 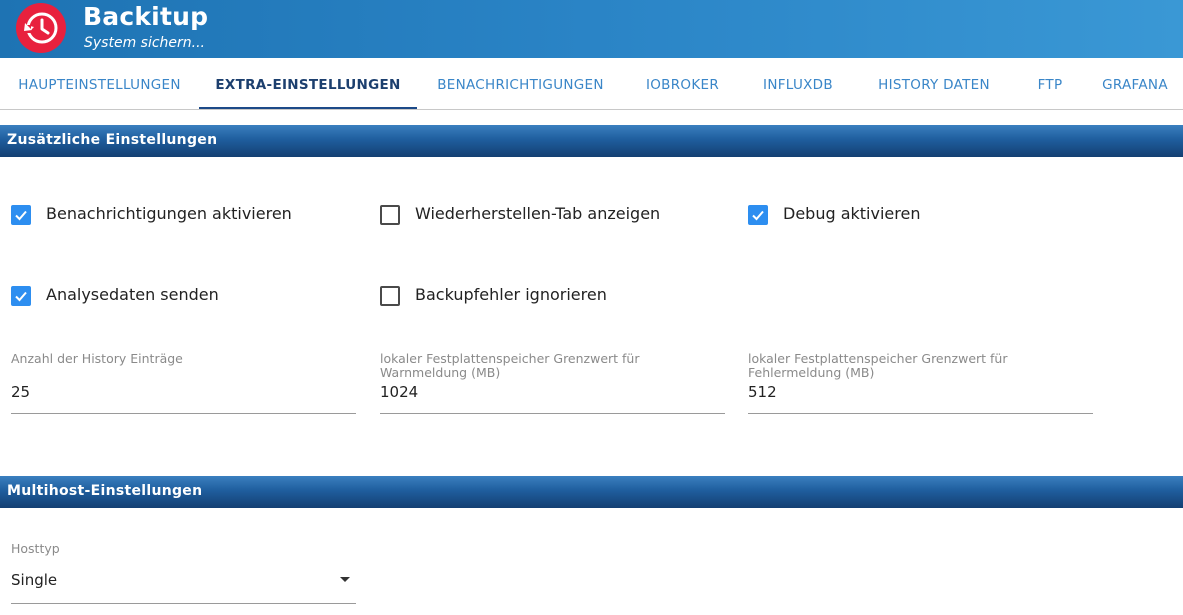 I want to click on tab-ftp: FTP, so click(x=1050, y=83).